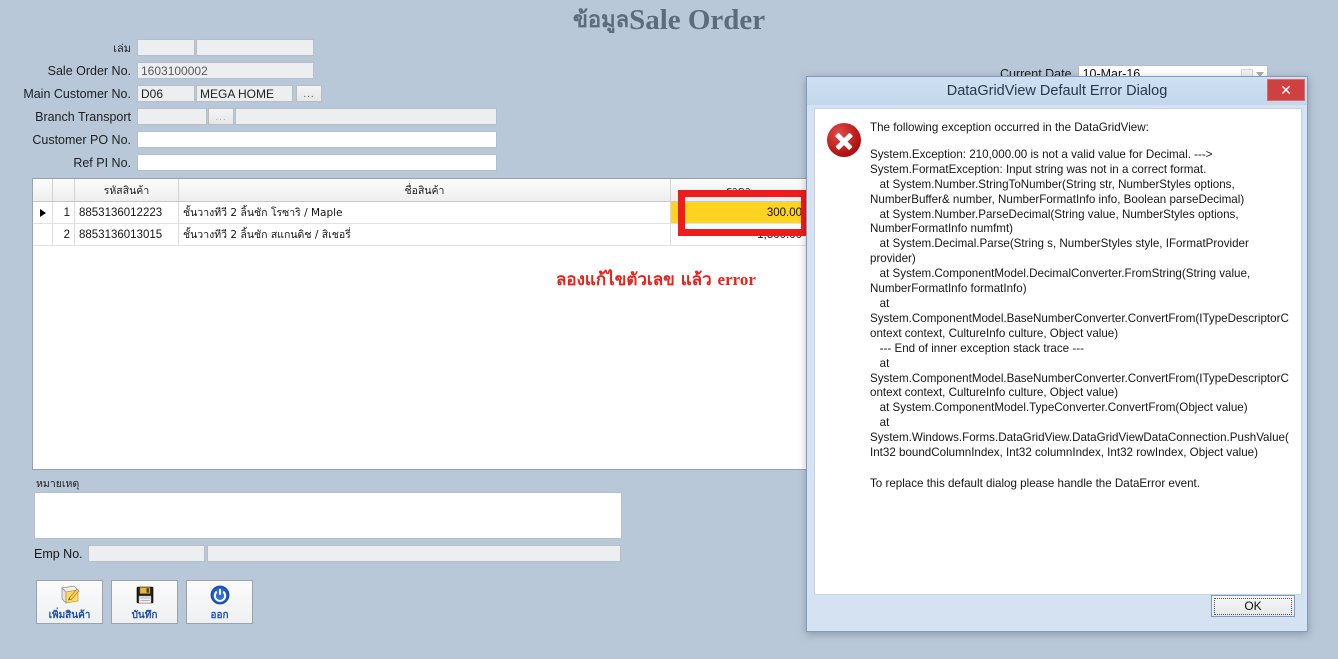 The image size is (1338, 659). I want to click on cell-product-code: 8853136012223, so click(127, 212).